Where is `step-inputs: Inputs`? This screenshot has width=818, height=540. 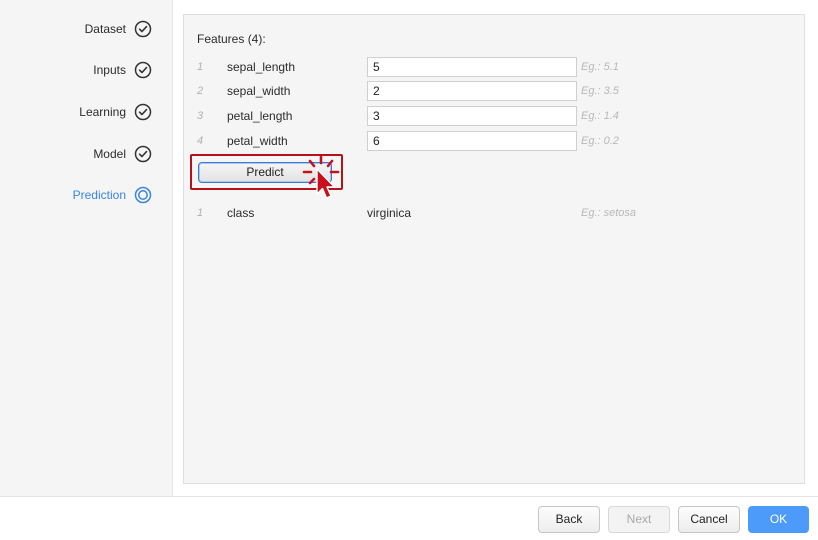 step-inputs: Inputs is located at coordinates (122, 70).